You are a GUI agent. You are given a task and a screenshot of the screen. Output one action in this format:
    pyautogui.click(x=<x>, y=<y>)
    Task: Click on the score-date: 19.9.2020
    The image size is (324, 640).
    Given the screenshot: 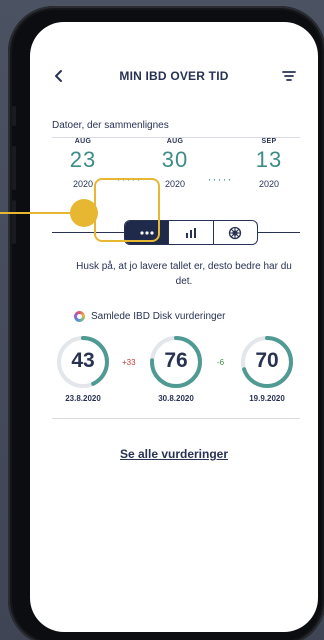 What is the action you would take?
    pyautogui.click(x=267, y=398)
    